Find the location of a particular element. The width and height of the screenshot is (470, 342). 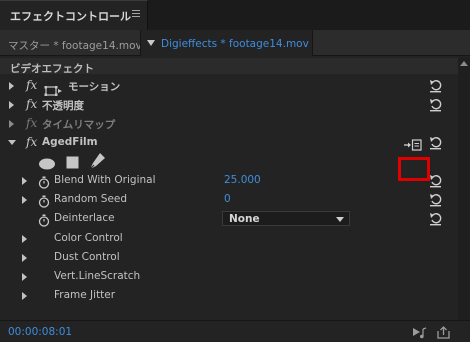

group-label: Color Control is located at coordinates (88, 238).